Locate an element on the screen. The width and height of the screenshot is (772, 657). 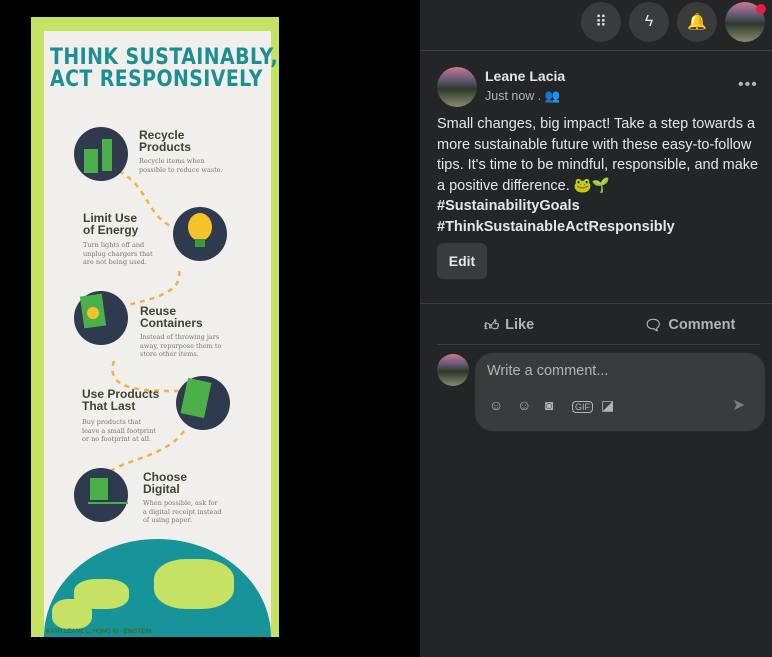
step-title: Limit Use of Energy is located at coordinates (111, 224).